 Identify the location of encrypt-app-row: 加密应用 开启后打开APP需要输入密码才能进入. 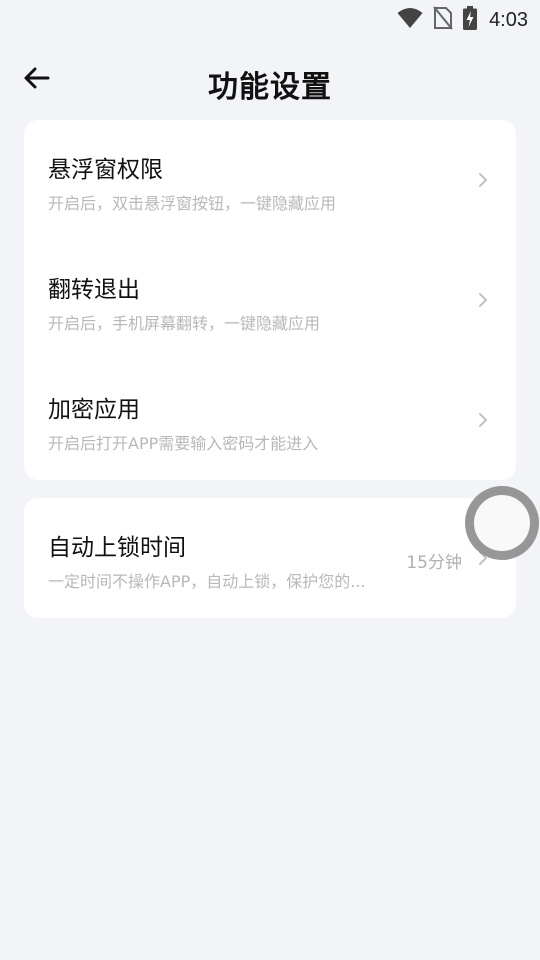
(270, 420).